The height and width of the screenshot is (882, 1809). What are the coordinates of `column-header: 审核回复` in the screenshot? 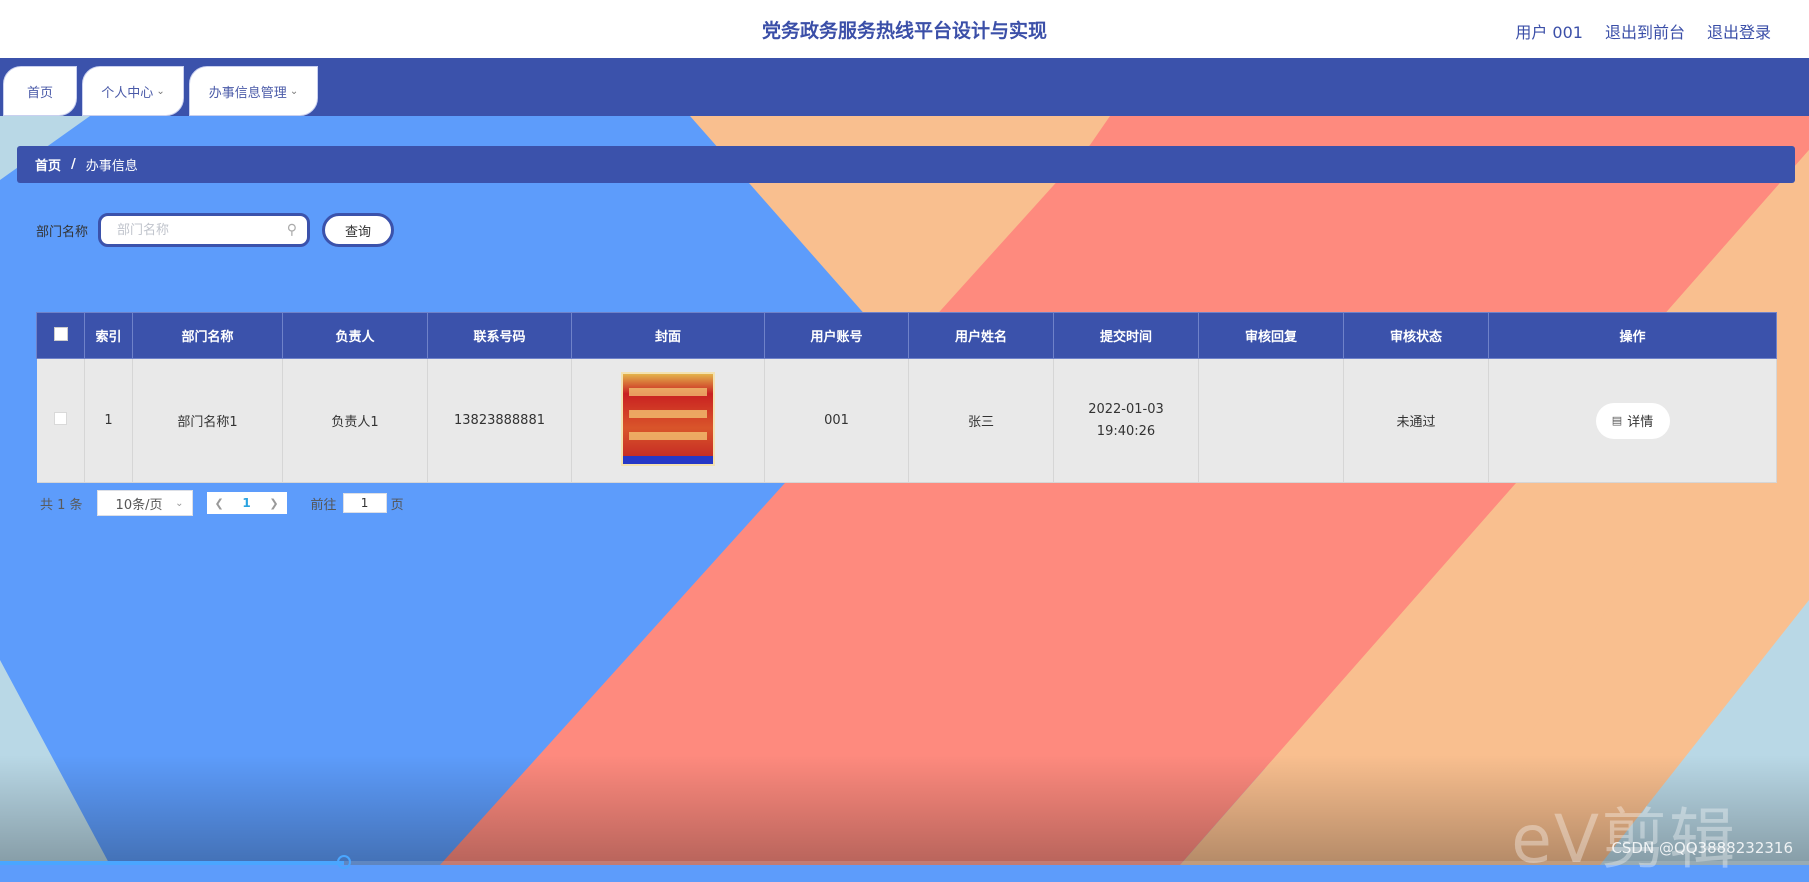 It's located at (1271, 335).